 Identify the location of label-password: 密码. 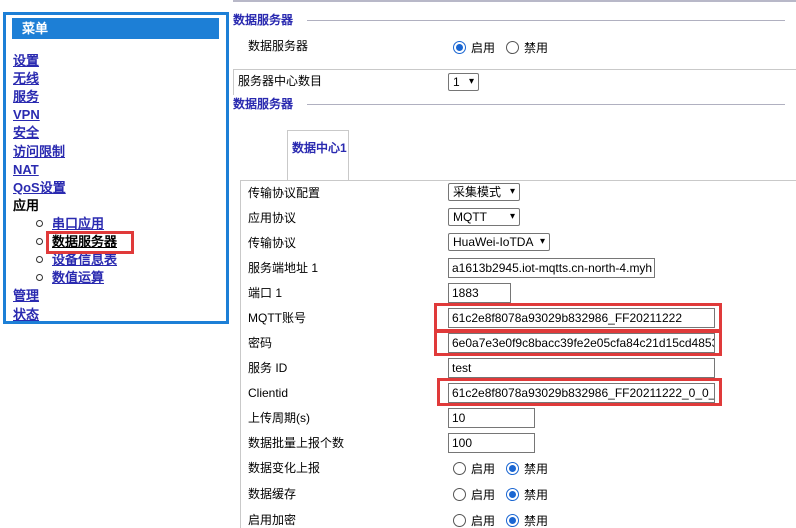
(260, 343).